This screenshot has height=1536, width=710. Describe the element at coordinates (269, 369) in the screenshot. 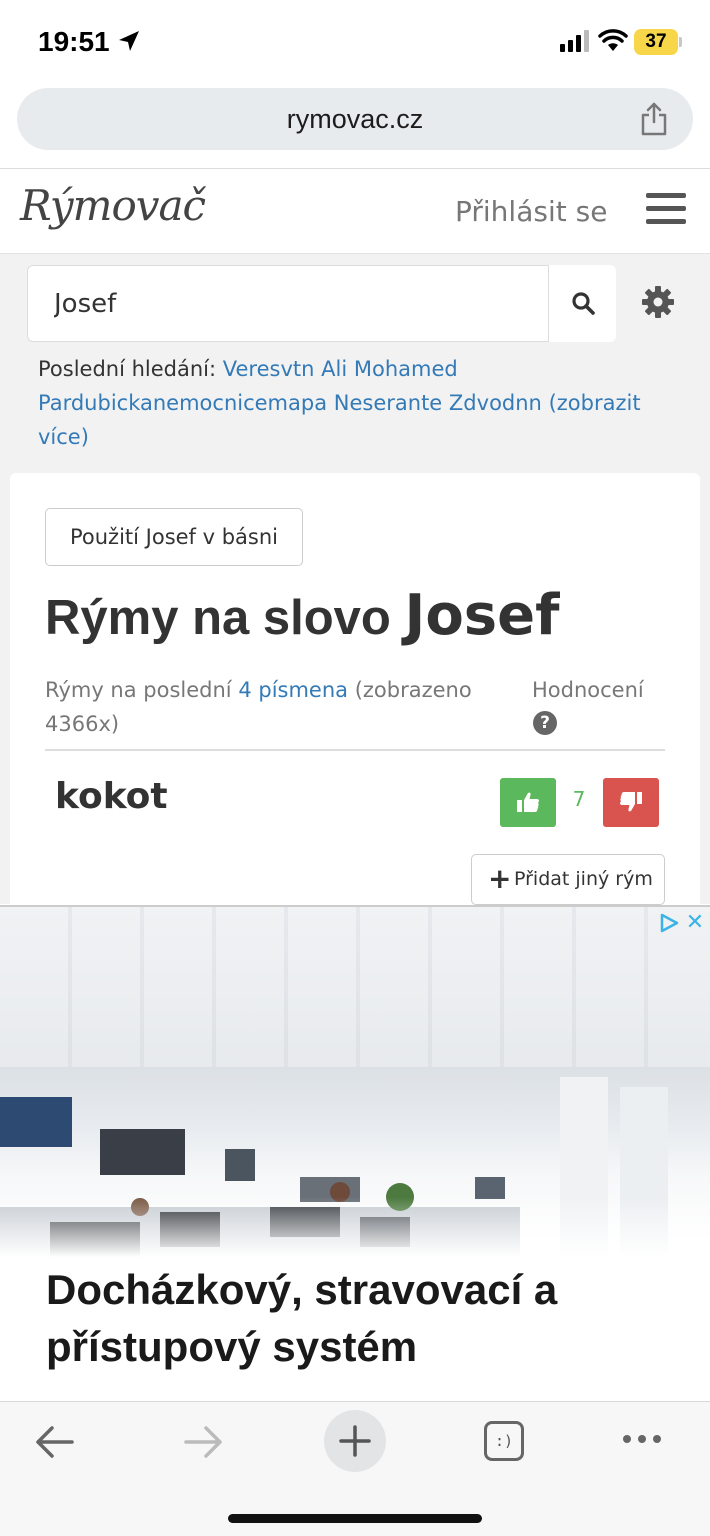

I see `recent-link: Veresvtn` at that location.